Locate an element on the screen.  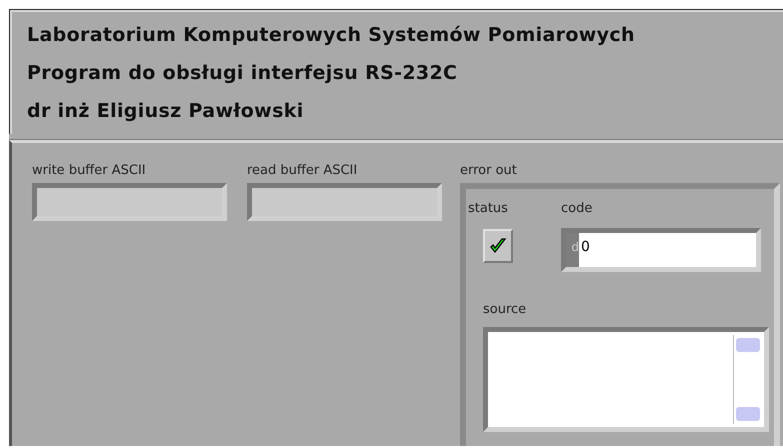
header-text: Program do obsługi interfejsu RS-232C is located at coordinates (242, 74).